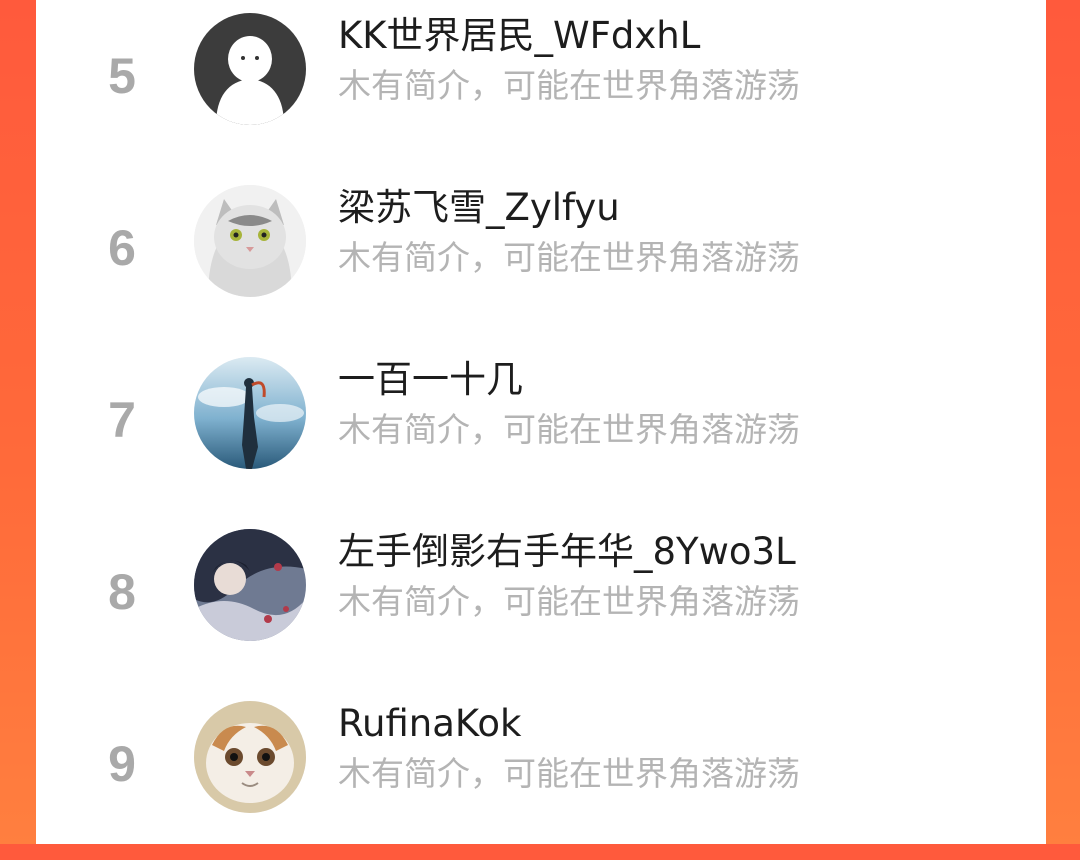  What do you see at coordinates (479, 208) in the screenshot?
I see `user-name: 梁苏飞雪_Zylfyu` at bounding box center [479, 208].